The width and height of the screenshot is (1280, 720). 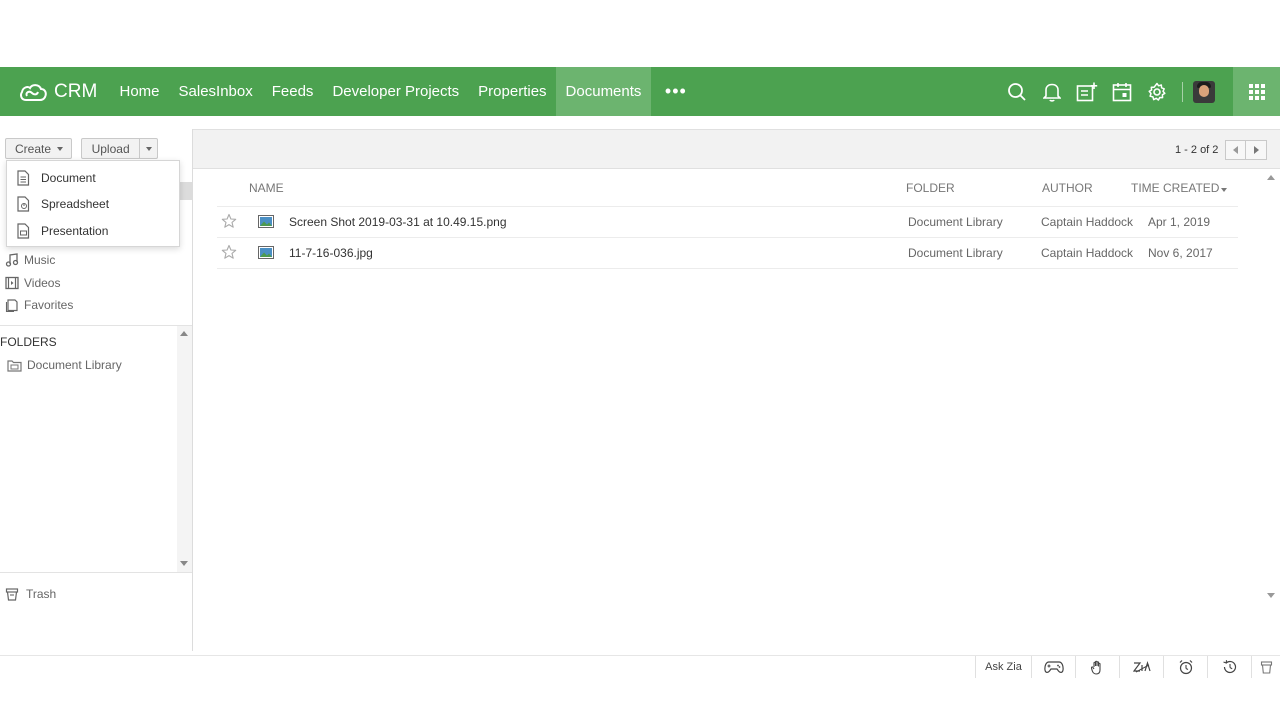 I want to click on chevron-right-icon, so click(x=1256, y=150).